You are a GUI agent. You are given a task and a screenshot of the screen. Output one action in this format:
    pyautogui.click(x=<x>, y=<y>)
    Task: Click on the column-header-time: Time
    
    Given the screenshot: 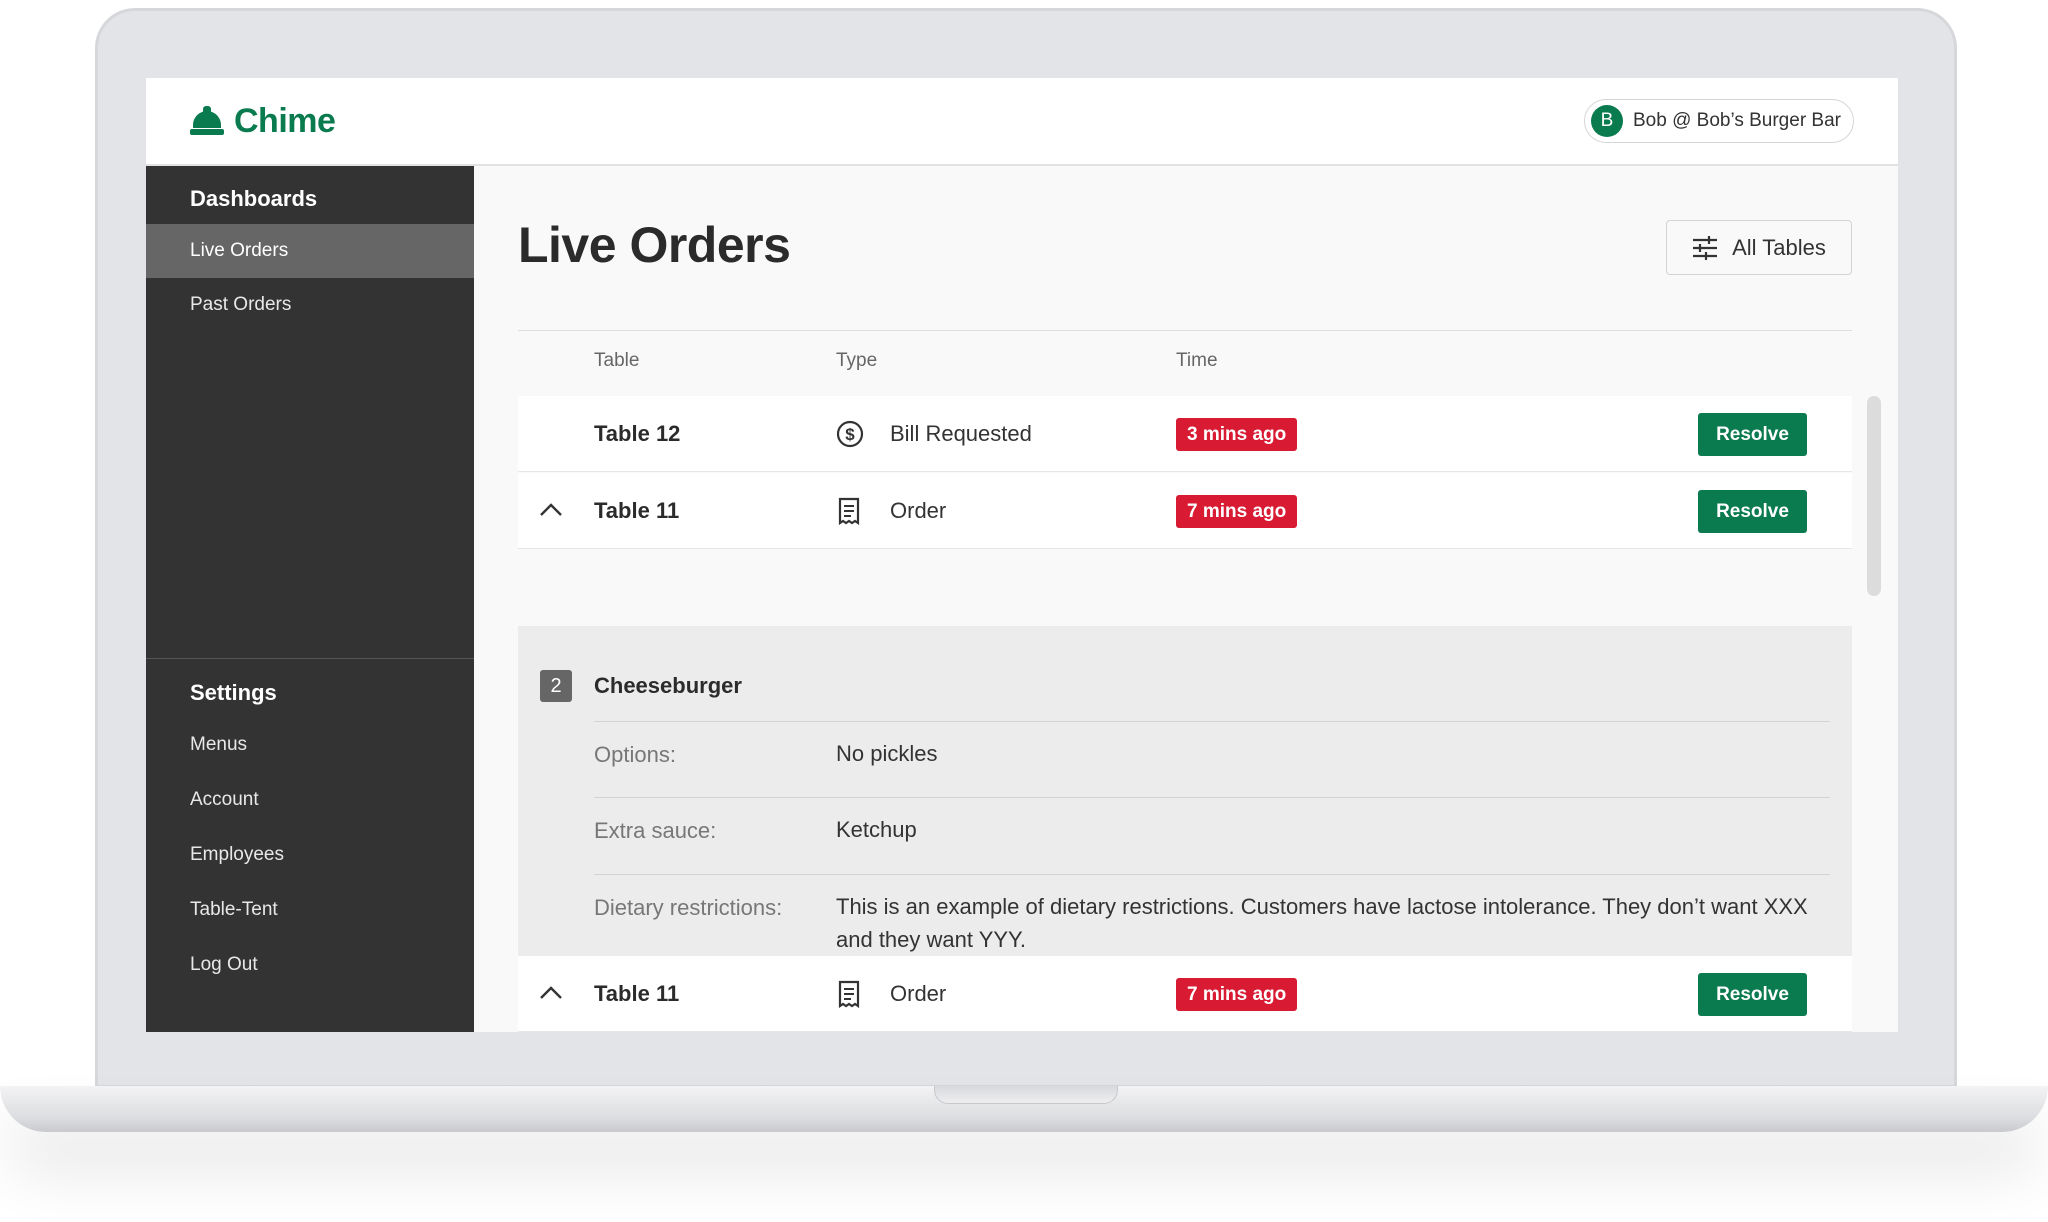 What is the action you would take?
    pyautogui.click(x=1197, y=360)
    